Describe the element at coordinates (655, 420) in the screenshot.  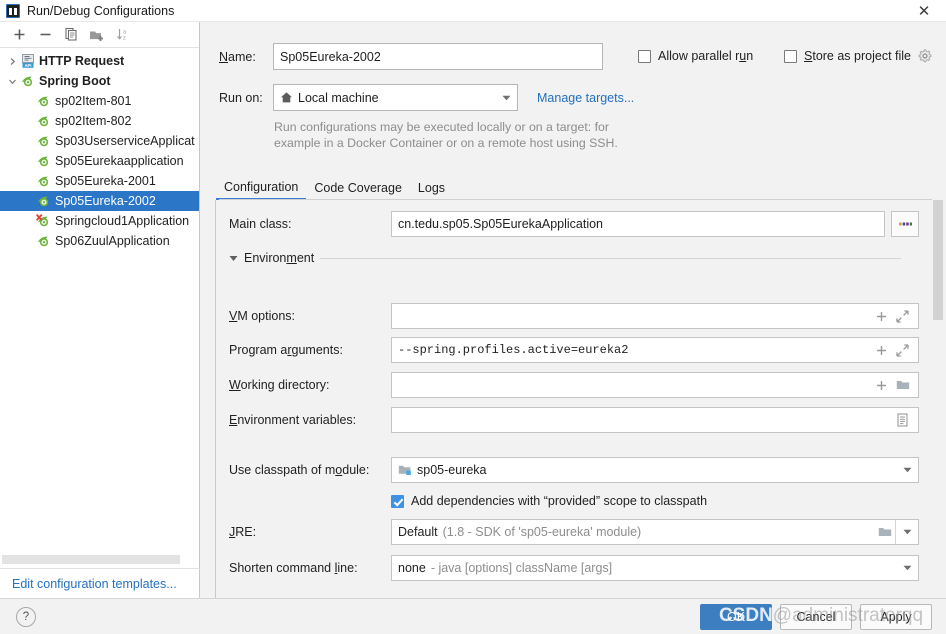
I see `environment-variables-input` at that location.